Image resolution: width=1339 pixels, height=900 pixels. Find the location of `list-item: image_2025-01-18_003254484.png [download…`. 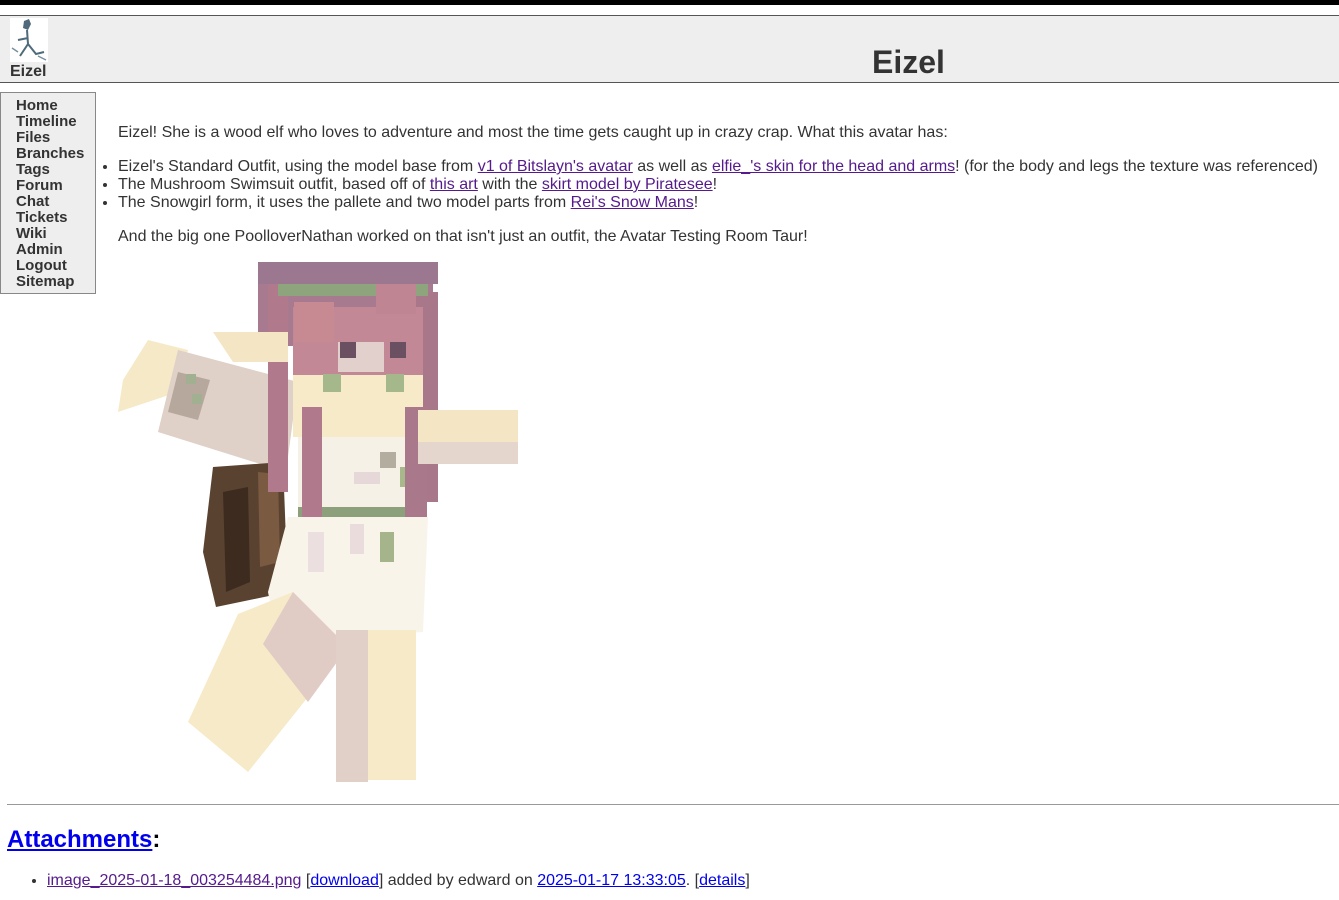

list-item: image_2025-01-18_003254484.png [download… is located at coordinates (398, 881).